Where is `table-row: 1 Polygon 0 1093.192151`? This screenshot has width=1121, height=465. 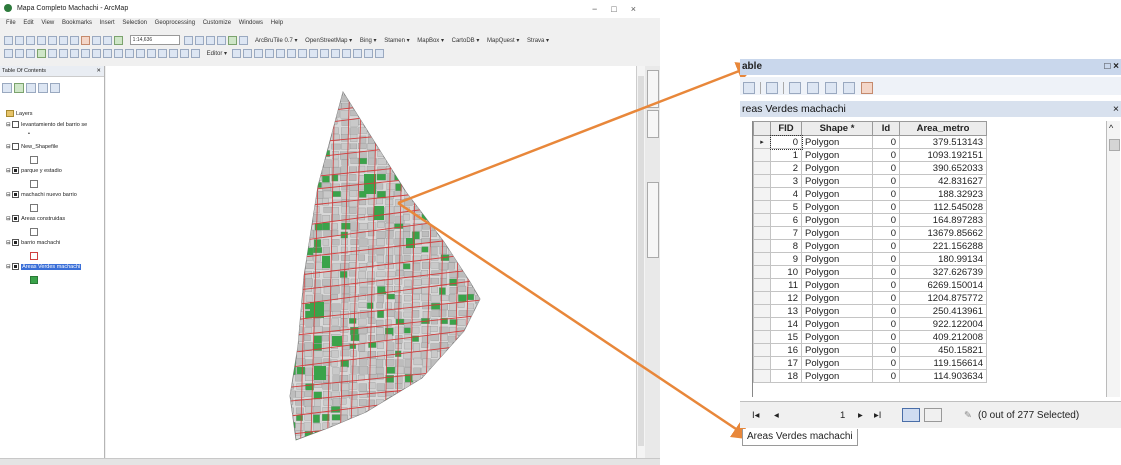
table-row: 1 Polygon 0 1093.192151 is located at coordinates (870, 155).